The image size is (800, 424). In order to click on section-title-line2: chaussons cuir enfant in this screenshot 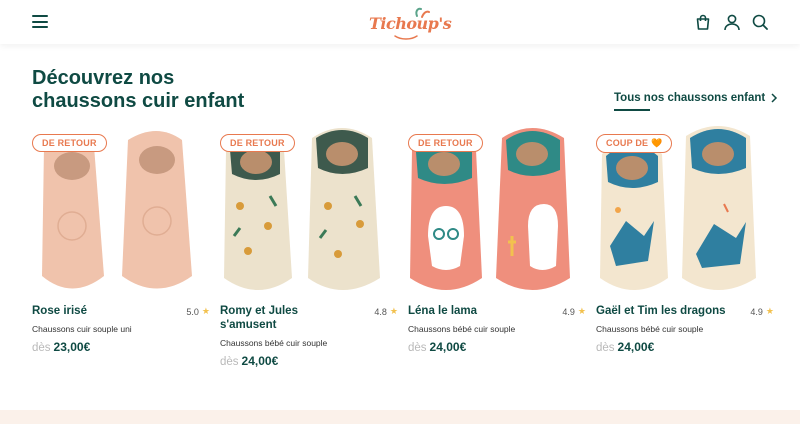, I will do `click(138, 101)`.